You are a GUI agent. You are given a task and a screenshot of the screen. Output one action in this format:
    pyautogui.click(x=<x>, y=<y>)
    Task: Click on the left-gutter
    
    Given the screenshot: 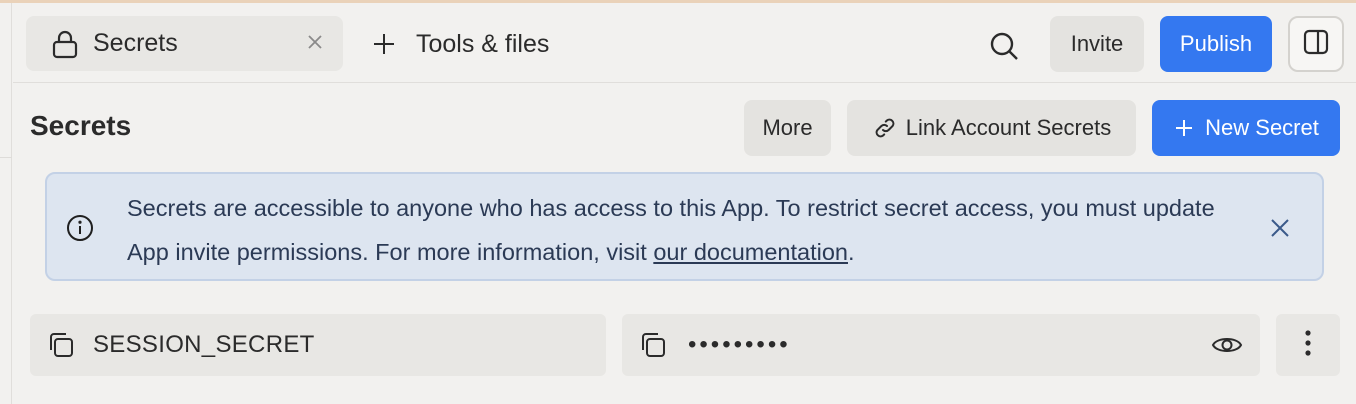 What is the action you would take?
    pyautogui.click(x=6, y=203)
    